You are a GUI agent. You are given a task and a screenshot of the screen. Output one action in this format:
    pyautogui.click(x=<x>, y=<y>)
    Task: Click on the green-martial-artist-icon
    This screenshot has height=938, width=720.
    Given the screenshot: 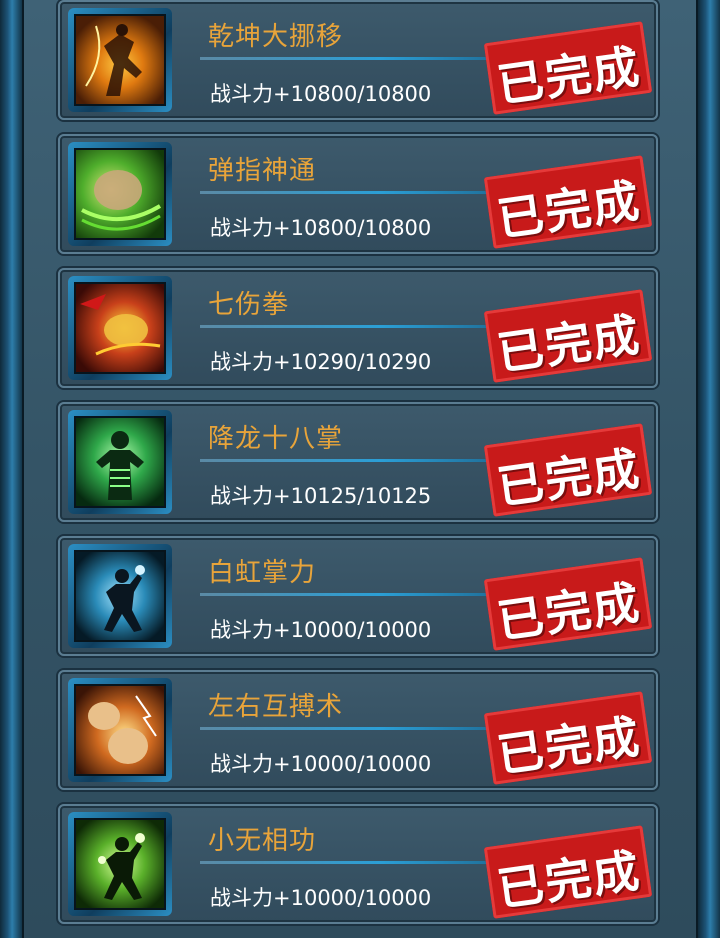 What is the action you would take?
    pyautogui.click(x=120, y=864)
    